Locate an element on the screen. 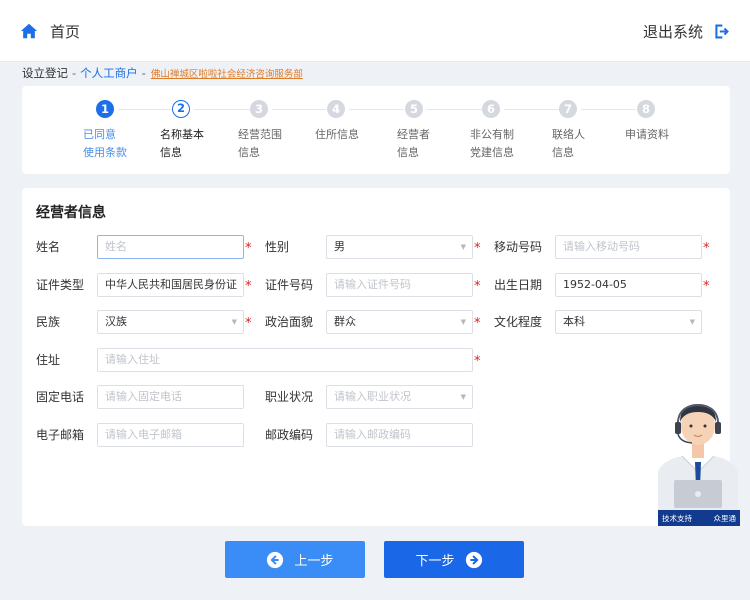 Image resolution: width=750 pixels, height=600 pixels. address-label: 住址 is located at coordinates (48, 360).